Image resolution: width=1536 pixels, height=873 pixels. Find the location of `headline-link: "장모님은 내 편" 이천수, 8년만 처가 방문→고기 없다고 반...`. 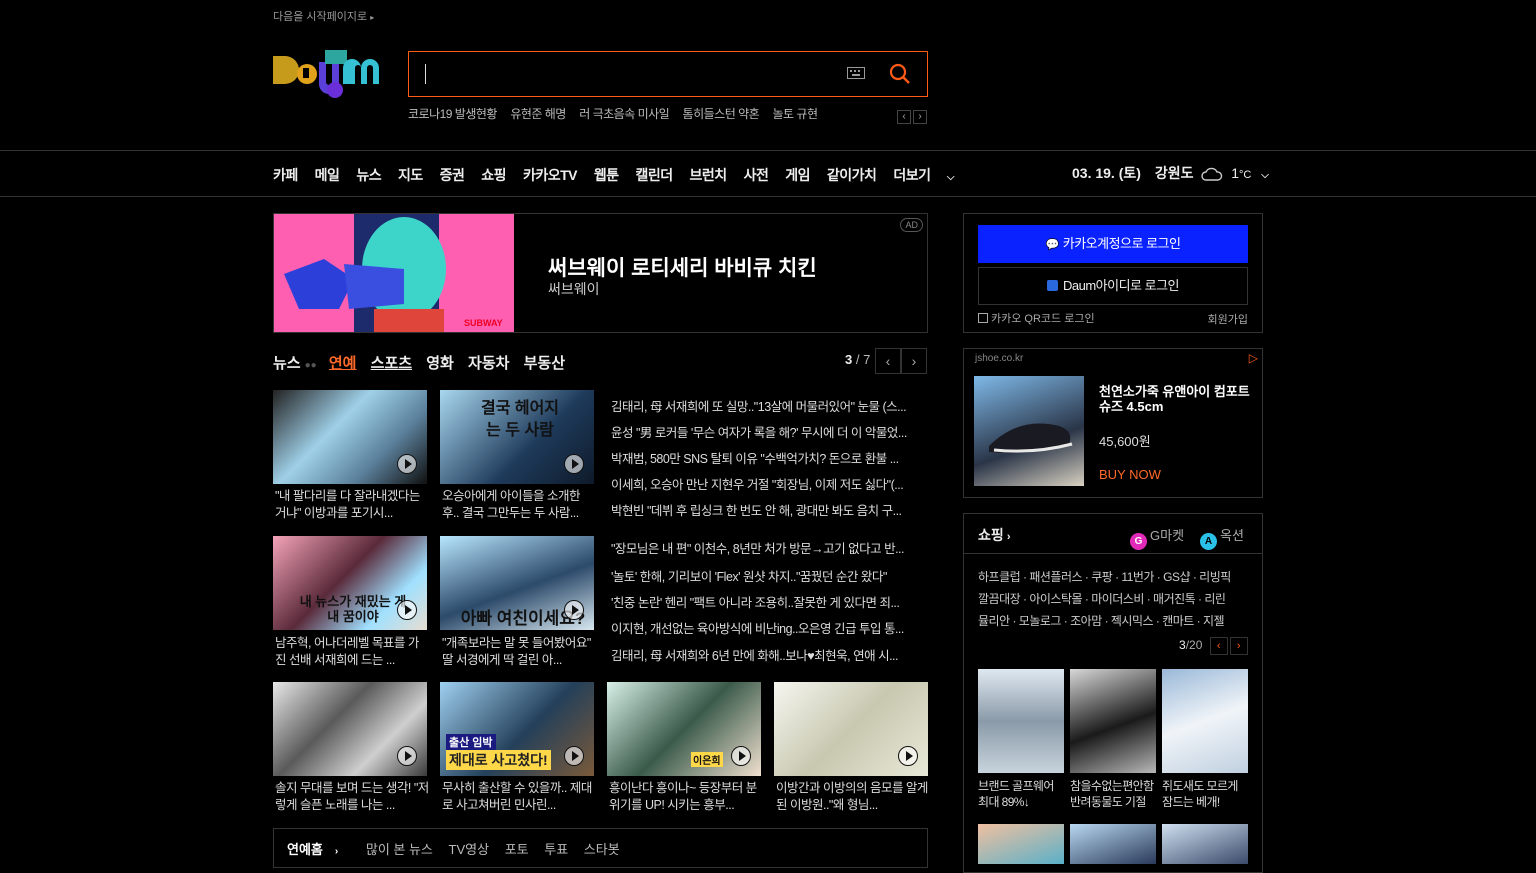

headline-link: "장모님은 내 편" 이천수, 8년만 처가 방문→고기 없다고 반... is located at coordinates (769, 547).